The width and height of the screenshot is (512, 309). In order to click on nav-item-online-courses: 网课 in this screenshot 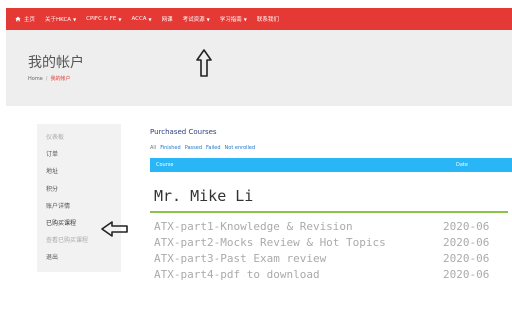, I will do `click(167, 19)`.